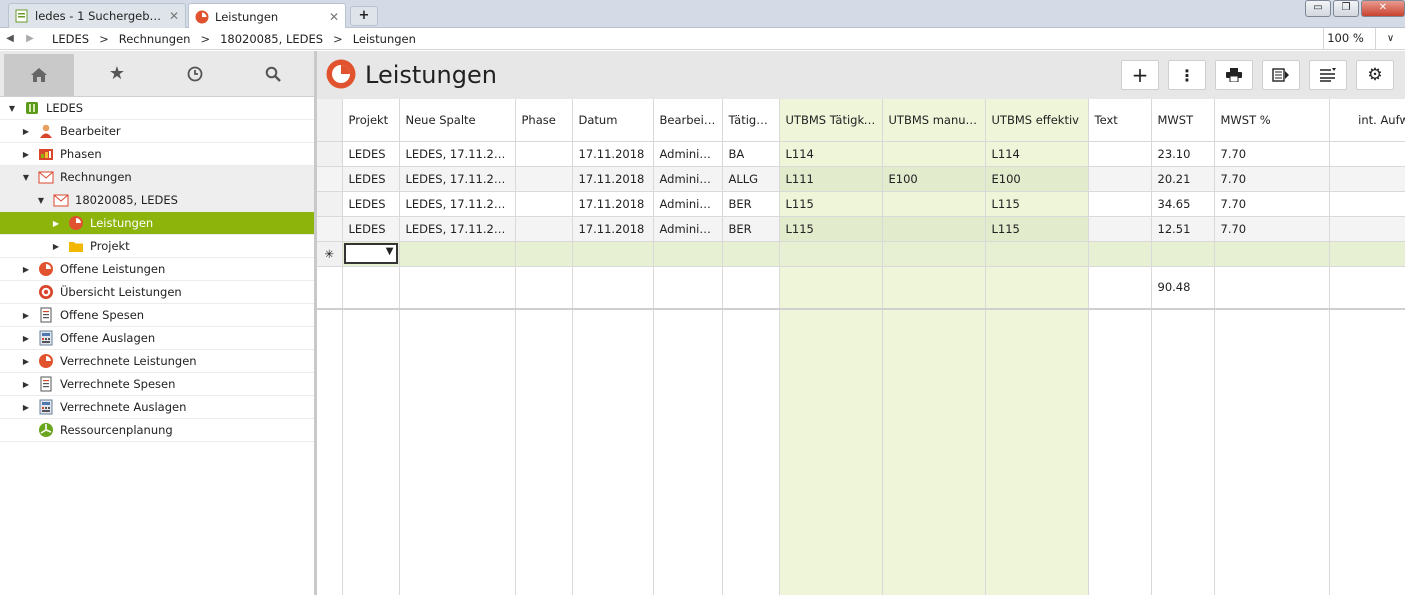  Describe the element at coordinates (157, 315) in the screenshot. I see `tree-item-offene-spesen: ▶ Offene Spesen` at that location.